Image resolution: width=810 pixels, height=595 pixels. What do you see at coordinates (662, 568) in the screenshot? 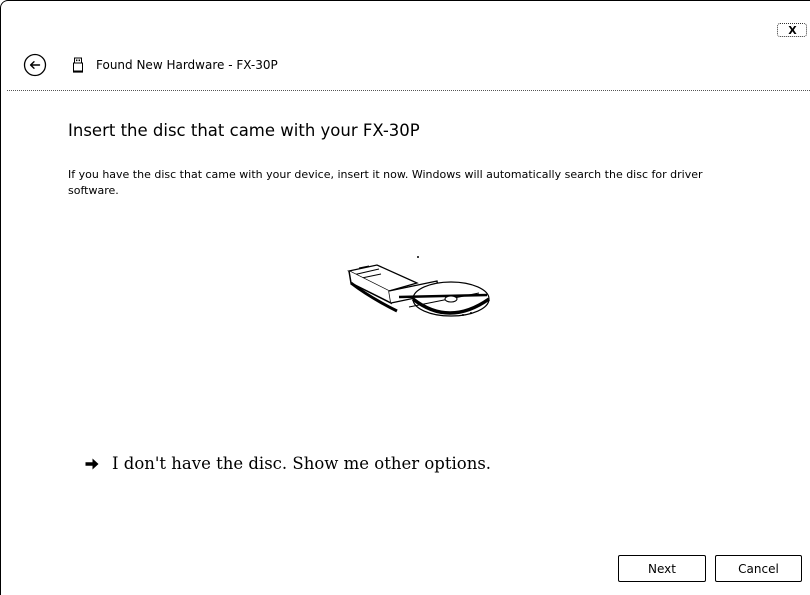
I see `next-button: Next` at bounding box center [662, 568].